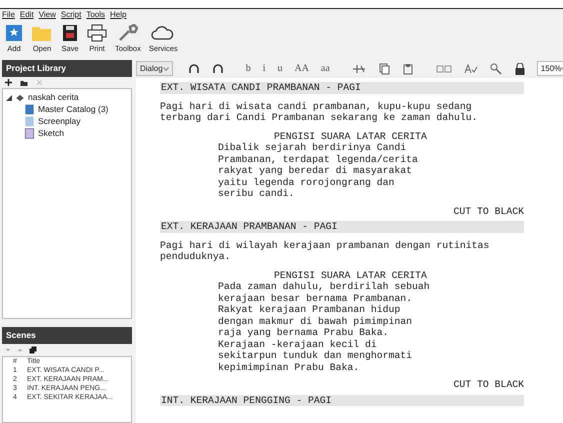  Describe the element at coordinates (8, 82) in the screenshot. I see `add-icon` at that location.